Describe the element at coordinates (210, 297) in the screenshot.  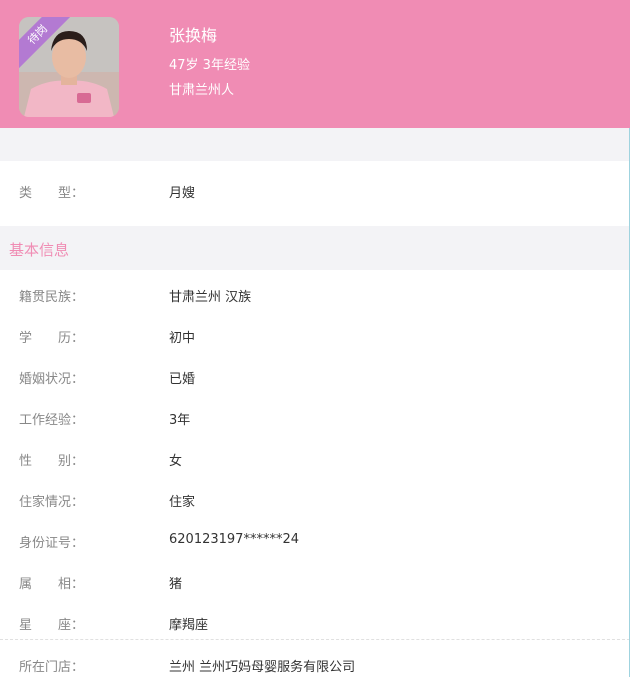
I see `info-value: 甘肃兰州 汉族` at that location.